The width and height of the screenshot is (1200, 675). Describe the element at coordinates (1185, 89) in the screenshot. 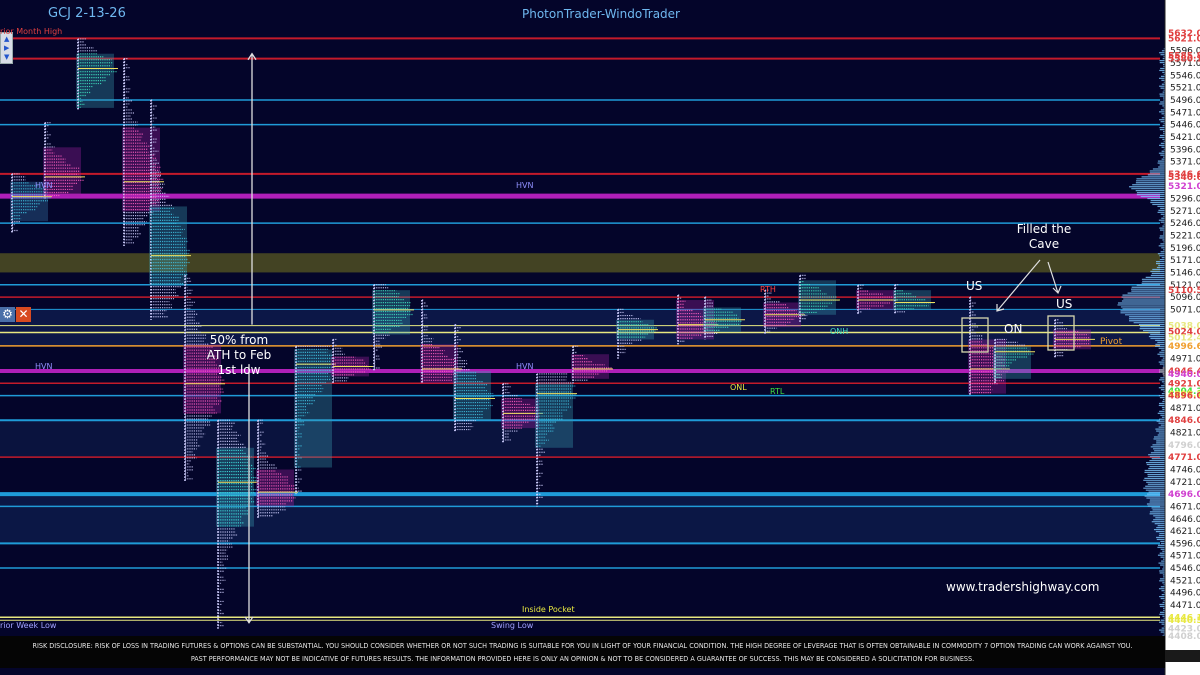

I see `y-tick-5521: 5521.0` at that location.